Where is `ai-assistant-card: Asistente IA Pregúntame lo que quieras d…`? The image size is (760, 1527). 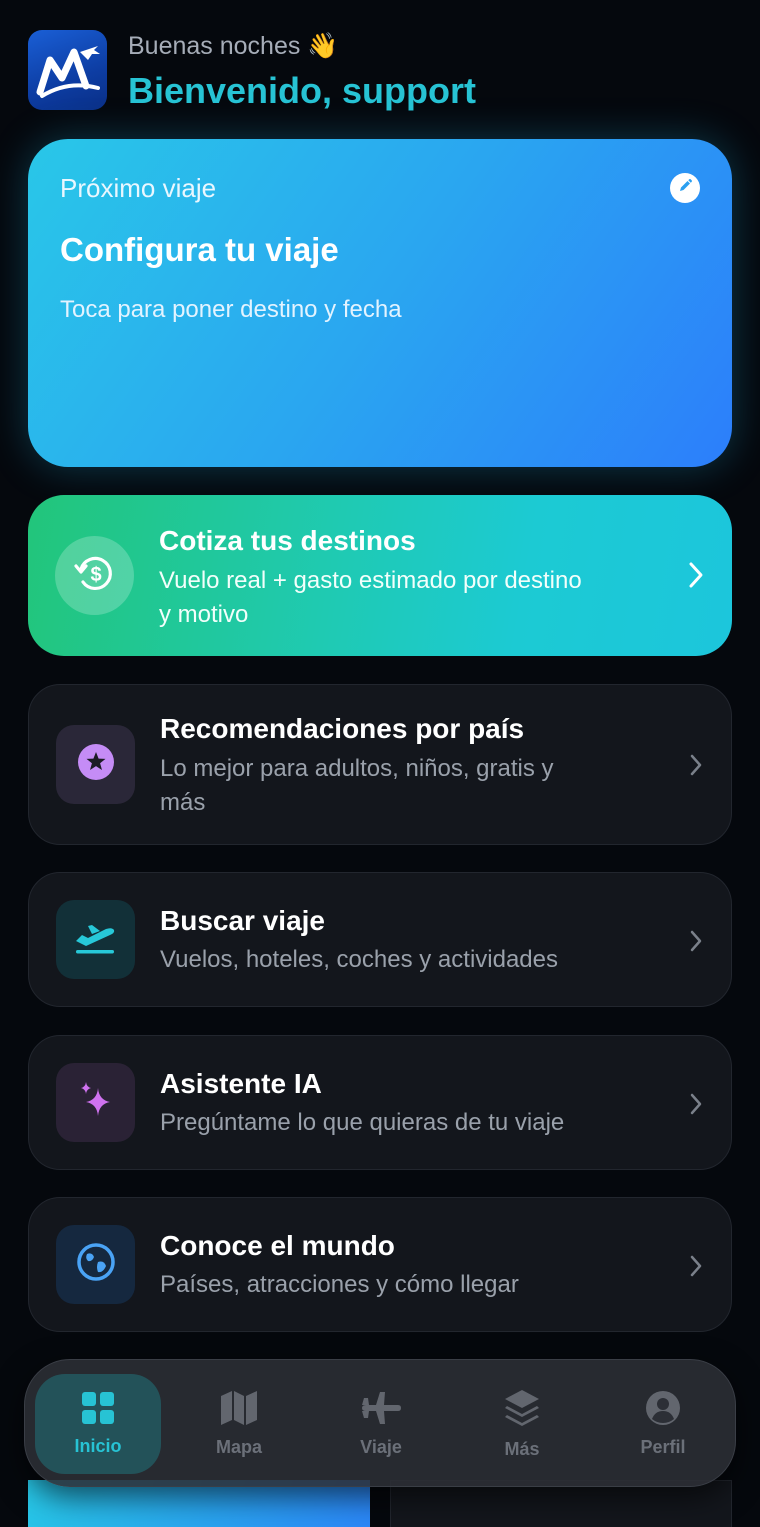
ai-assistant-card: Asistente IA Pregúntame lo que quieras d… is located at coordinates (380, 1102).